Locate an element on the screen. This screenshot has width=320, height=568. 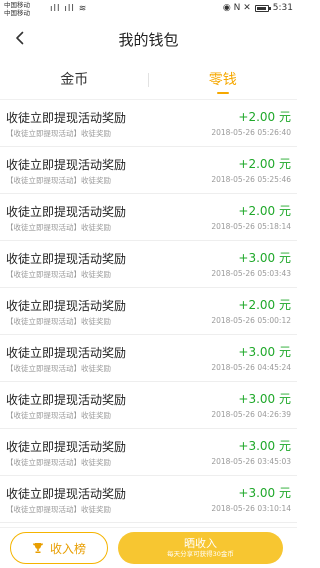
tab-coins-label: 金币 is located at coordinates (74, 80).